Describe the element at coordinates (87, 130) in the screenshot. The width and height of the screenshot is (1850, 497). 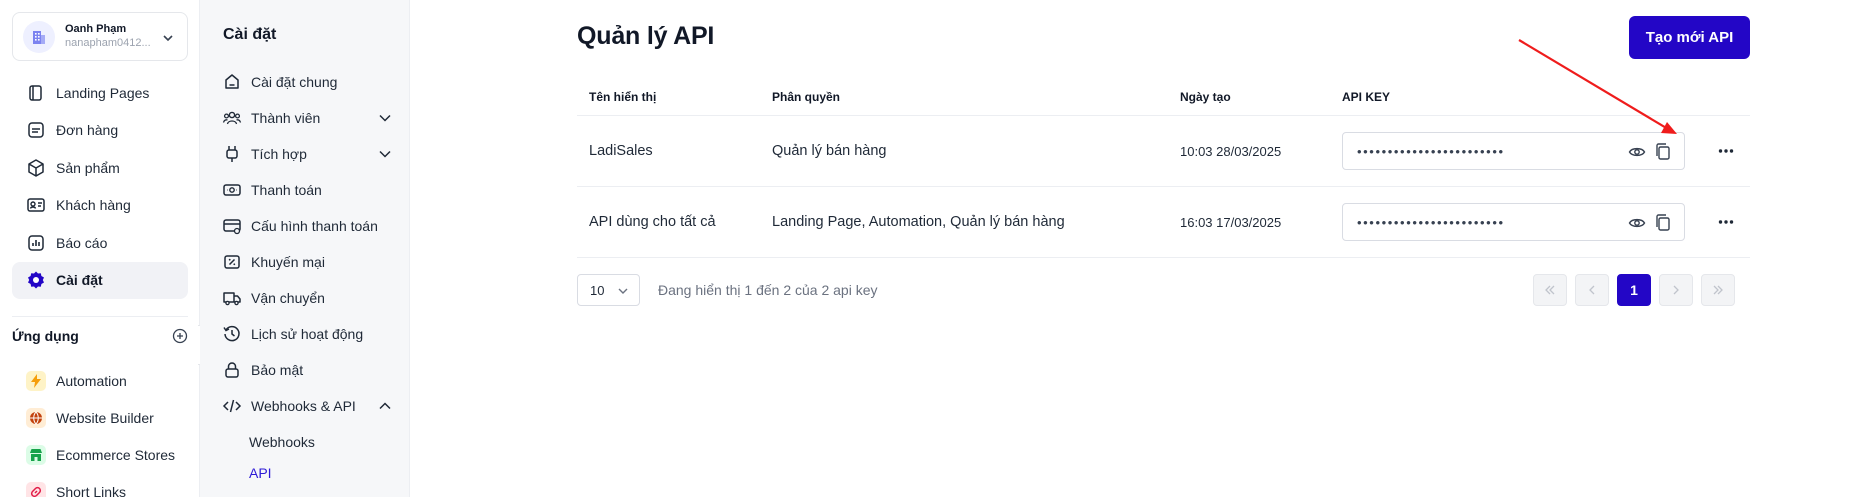
I see `nav-item-label: Đơn hàng` at that location.